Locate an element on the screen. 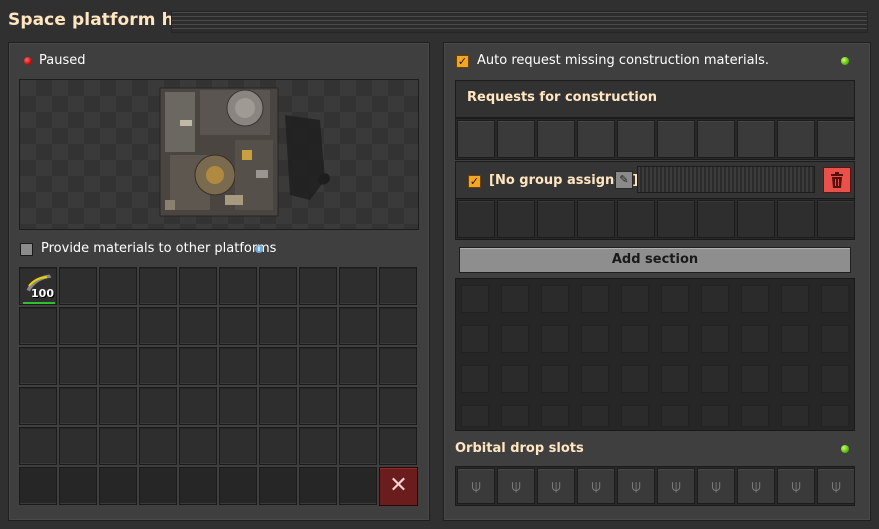  ghost-slot is located at coordinates (675, 299).